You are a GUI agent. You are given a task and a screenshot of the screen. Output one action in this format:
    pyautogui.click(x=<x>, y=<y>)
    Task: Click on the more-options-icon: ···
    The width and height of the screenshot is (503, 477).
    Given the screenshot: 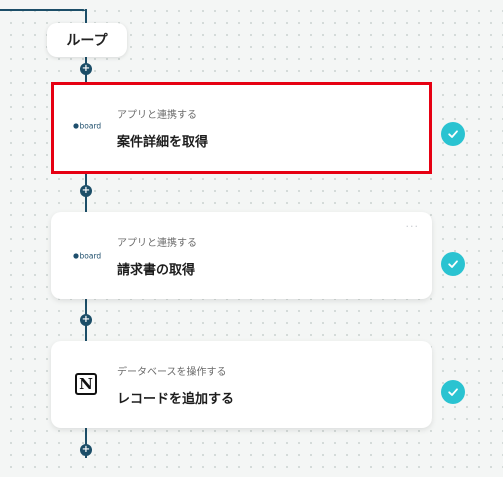 What is the action you would take?
    pyautogui.click(x=413, y=226)
    